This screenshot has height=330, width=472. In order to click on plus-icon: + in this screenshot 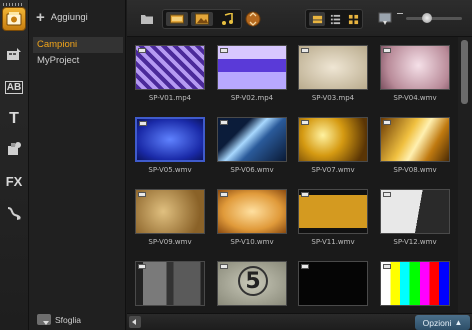, I will do `click(40, 17)`.